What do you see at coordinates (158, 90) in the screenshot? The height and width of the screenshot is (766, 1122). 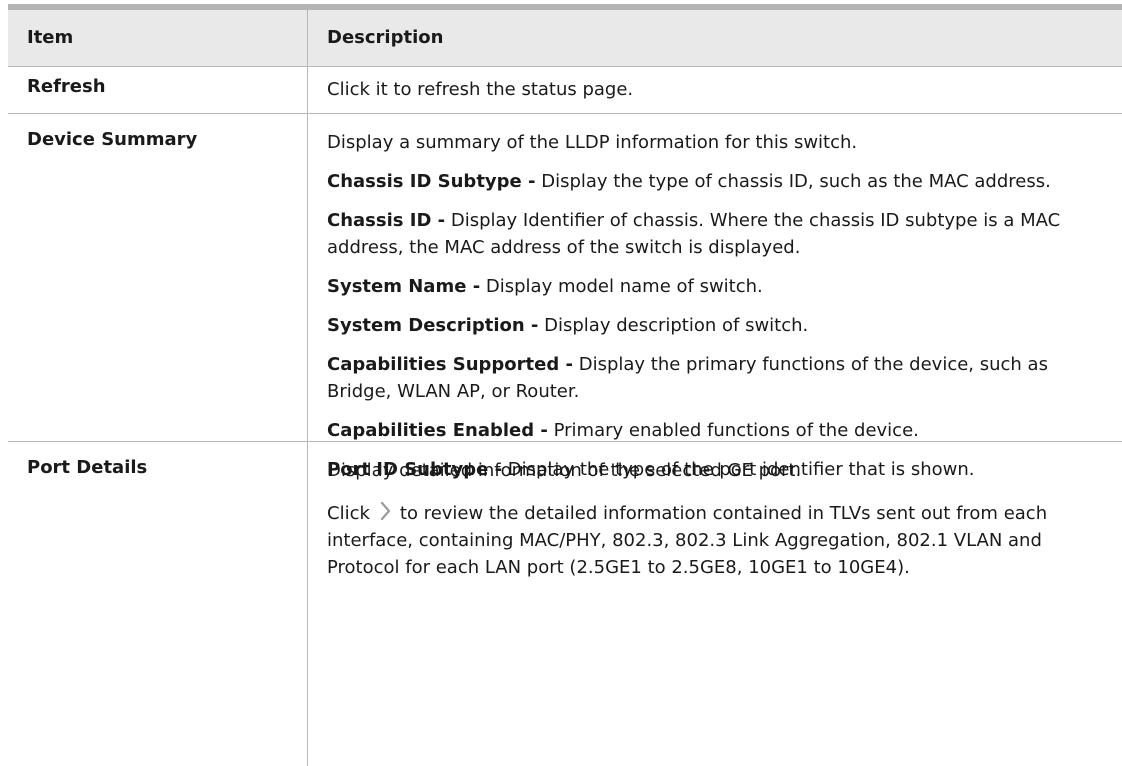 I see `row-item-refresh: Refresh` at bounding box center [158, 90].